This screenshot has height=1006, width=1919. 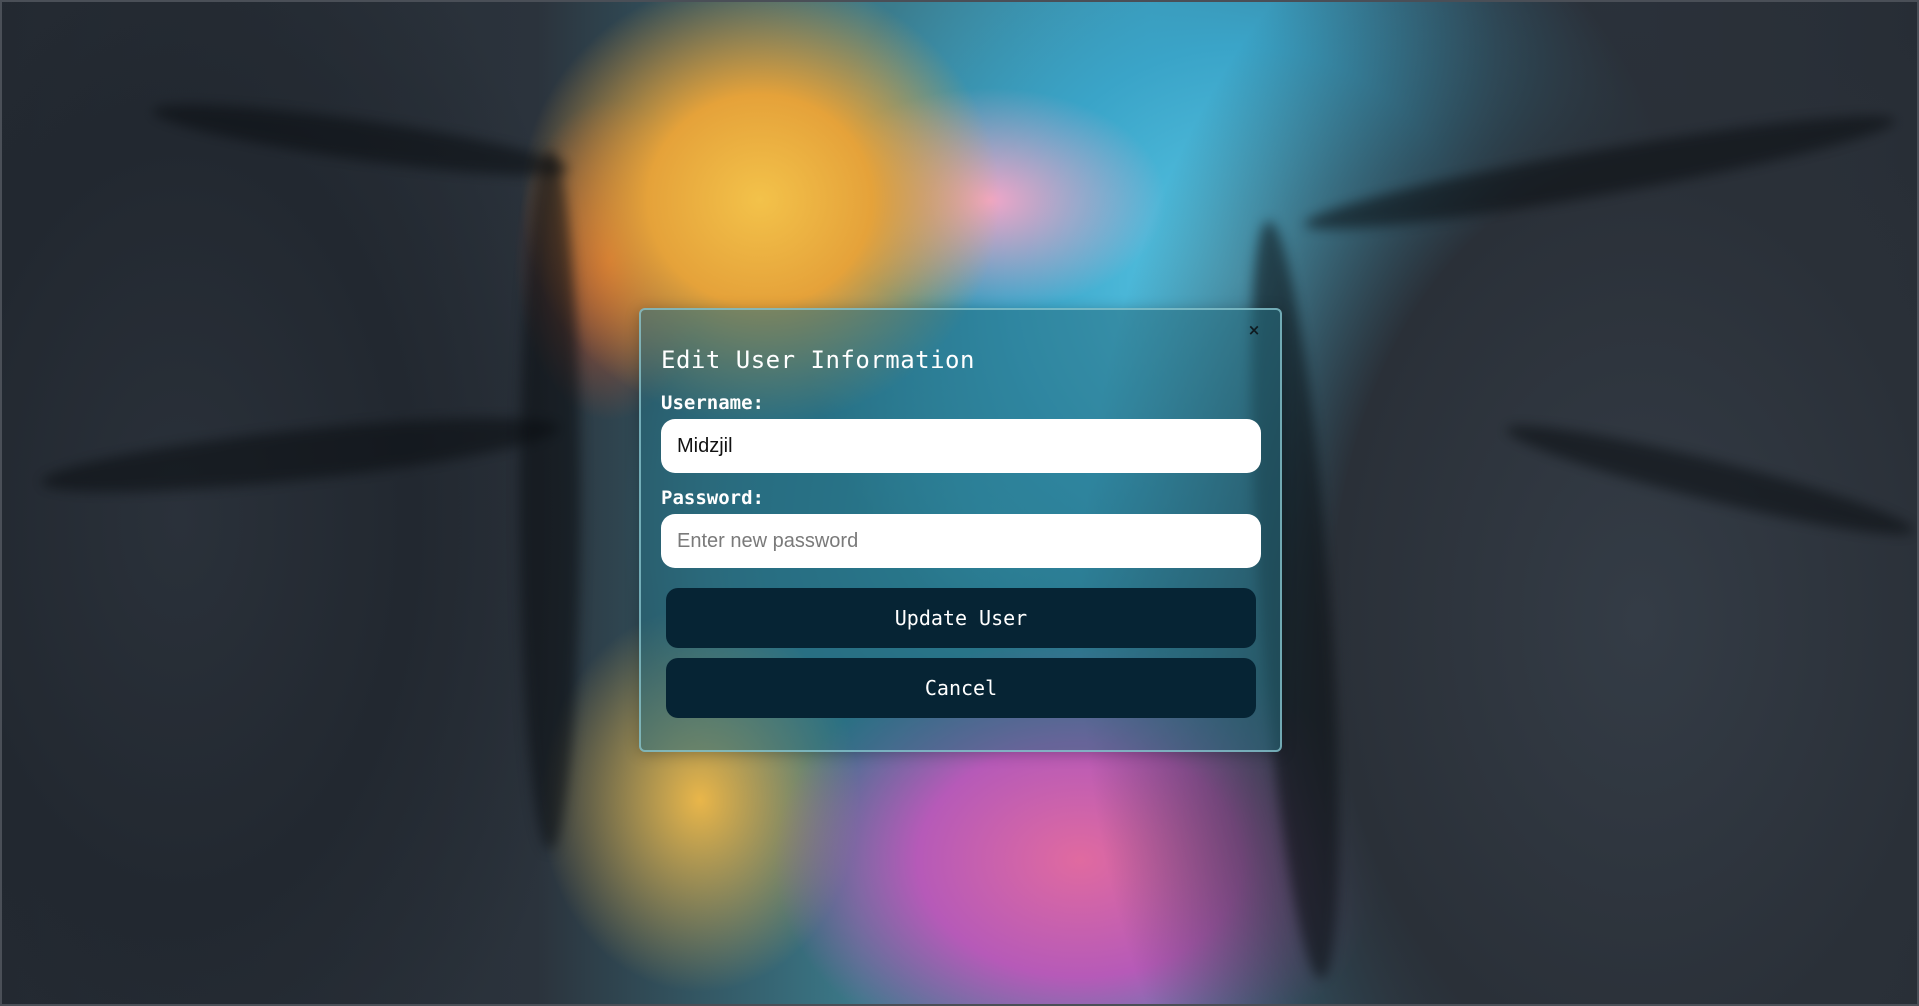 I want to click on password-input, so click(x=961, y=541).